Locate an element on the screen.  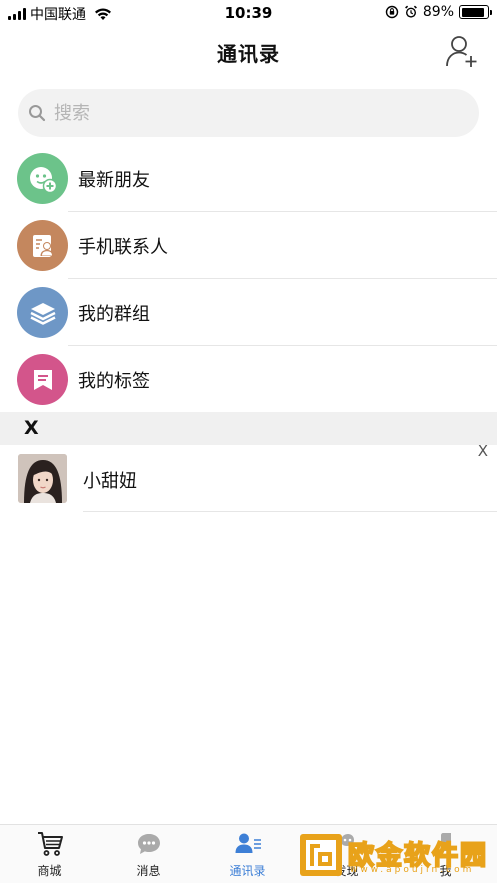
add-contact-icon is located at coordinates (462, 51).